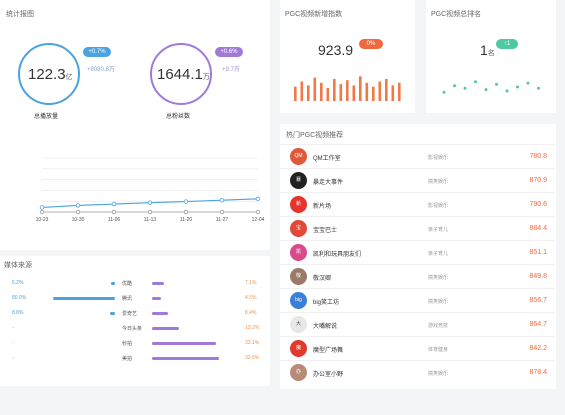 The height and width of the screenshot is (415, 565). I want to click on channel-avatar: 大, so click(298, 324).